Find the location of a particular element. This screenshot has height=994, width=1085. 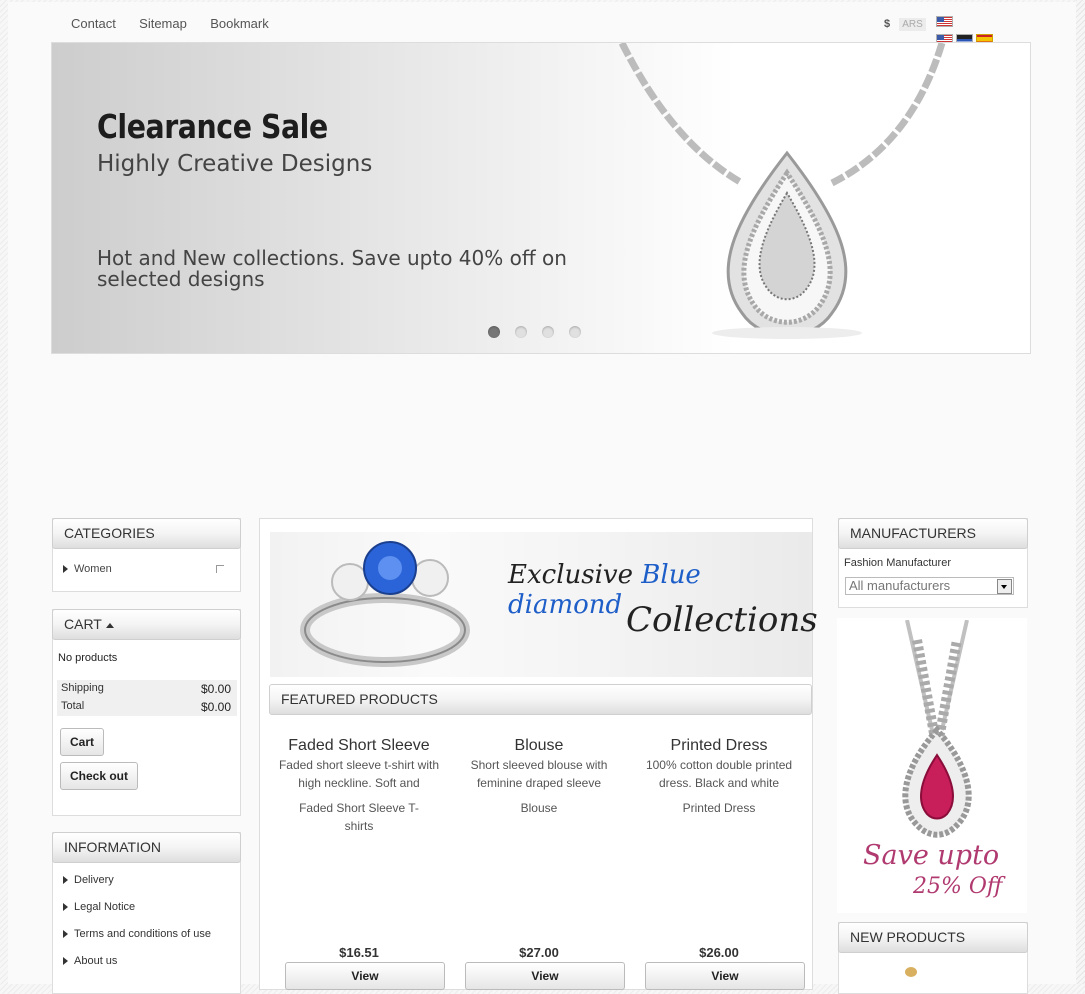

product-price: $27.00 is located at coordinates (539, 952).